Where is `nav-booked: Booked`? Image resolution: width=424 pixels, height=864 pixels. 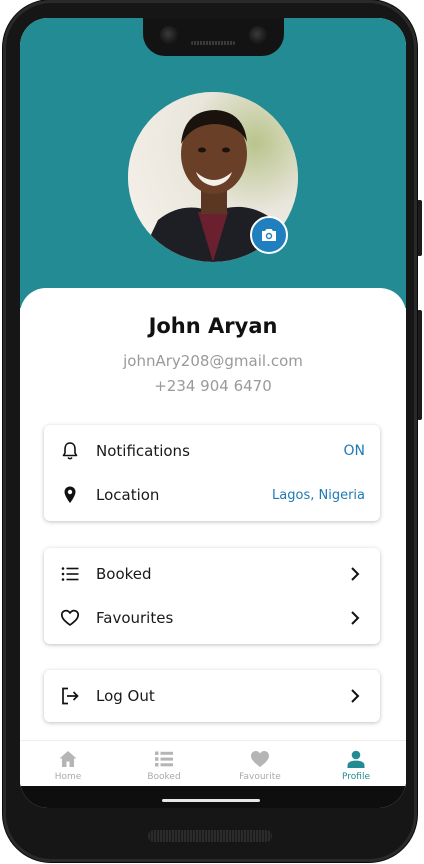 nav-booked: Booked is located at coordinates (164, 764).